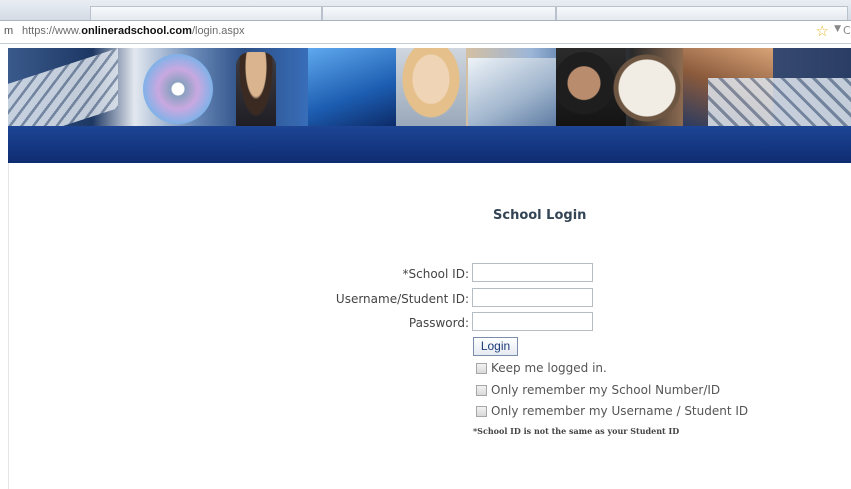 The image size is (851, 489). What do you see at coordinates (837, 29) in the screenshot?
I see `dropdown-icon: ▼` at bounding box center [837, 29].